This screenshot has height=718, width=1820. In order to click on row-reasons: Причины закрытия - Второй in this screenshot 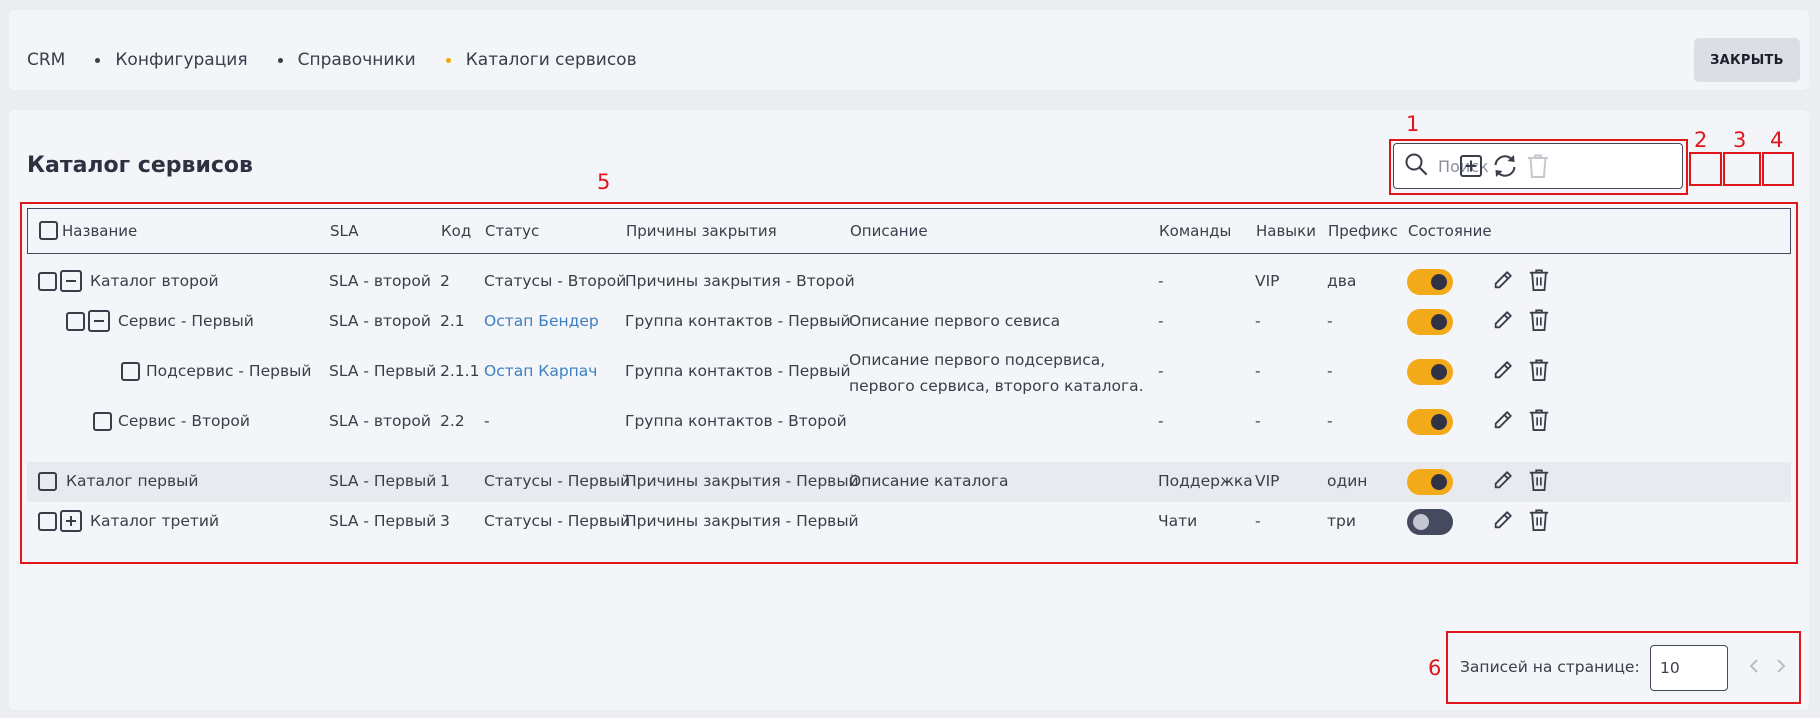, I will do `click(740, 281)`.